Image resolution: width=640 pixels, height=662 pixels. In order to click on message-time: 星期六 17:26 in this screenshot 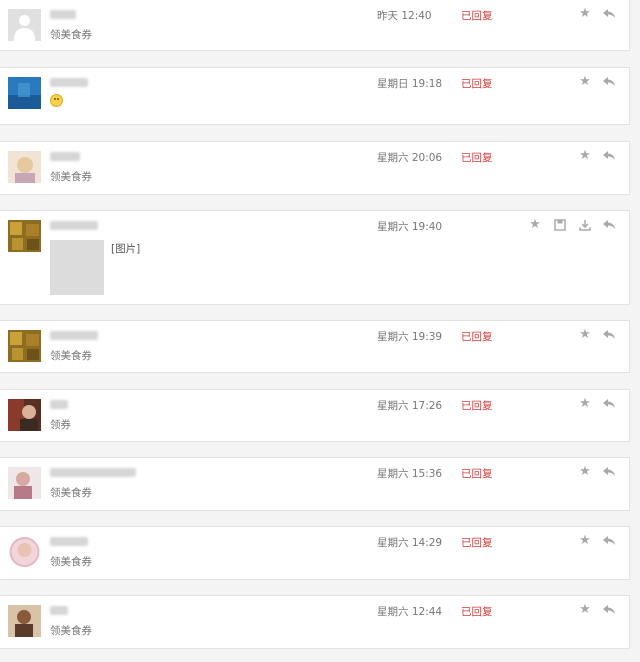, I will do `click(410, 406)`.